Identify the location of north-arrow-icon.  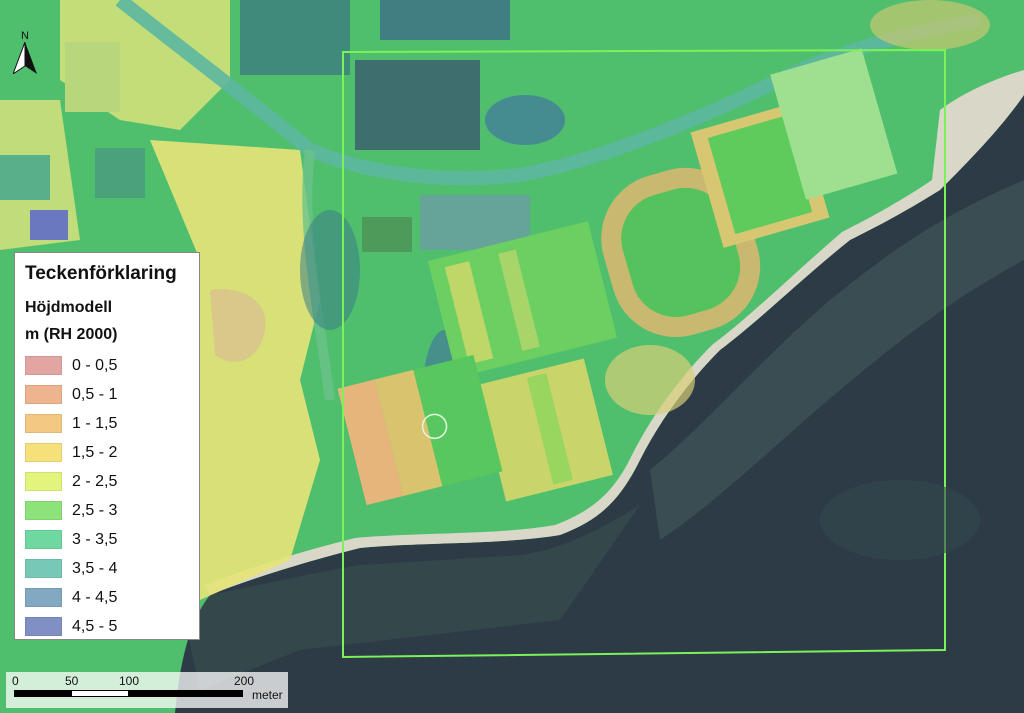
(25, 58).